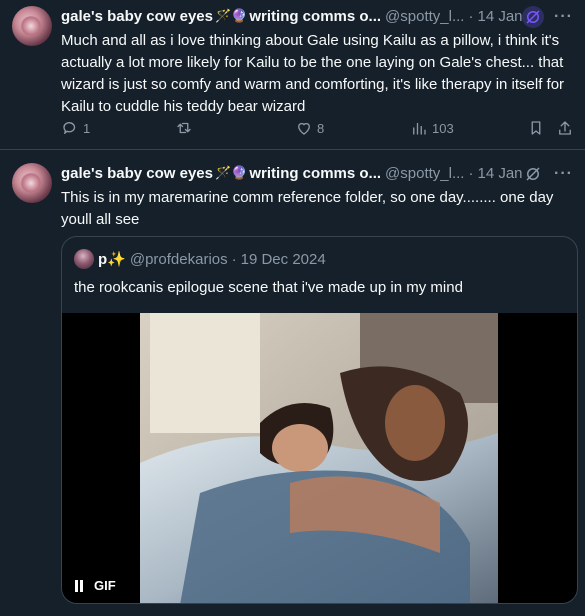 Image resolution: width=585 pixels, height=616 pixels. I want to click on share-icon, so click(565, 128).